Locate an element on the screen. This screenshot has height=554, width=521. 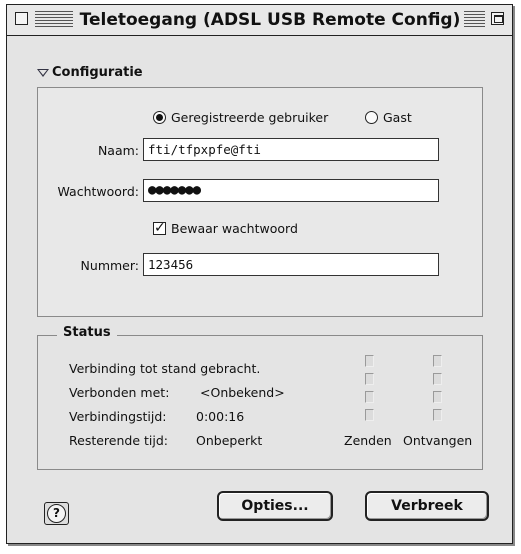
config-section-title: Configuratie is located at coordinates (88, 72).